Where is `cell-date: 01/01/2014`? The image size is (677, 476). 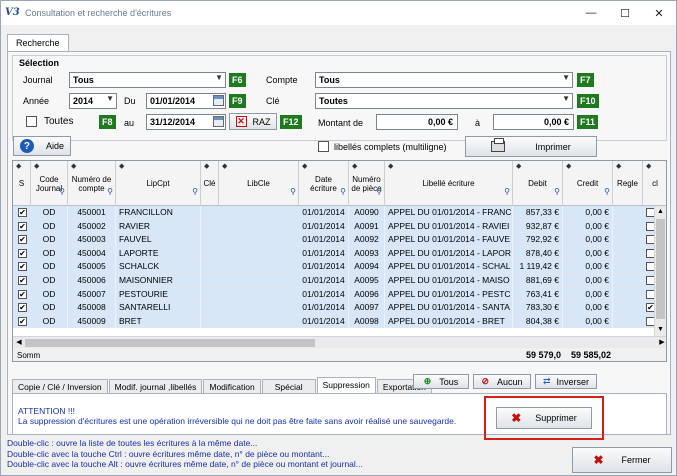
cell-date: 01/01/2014 is located at coordinates (324, 240).